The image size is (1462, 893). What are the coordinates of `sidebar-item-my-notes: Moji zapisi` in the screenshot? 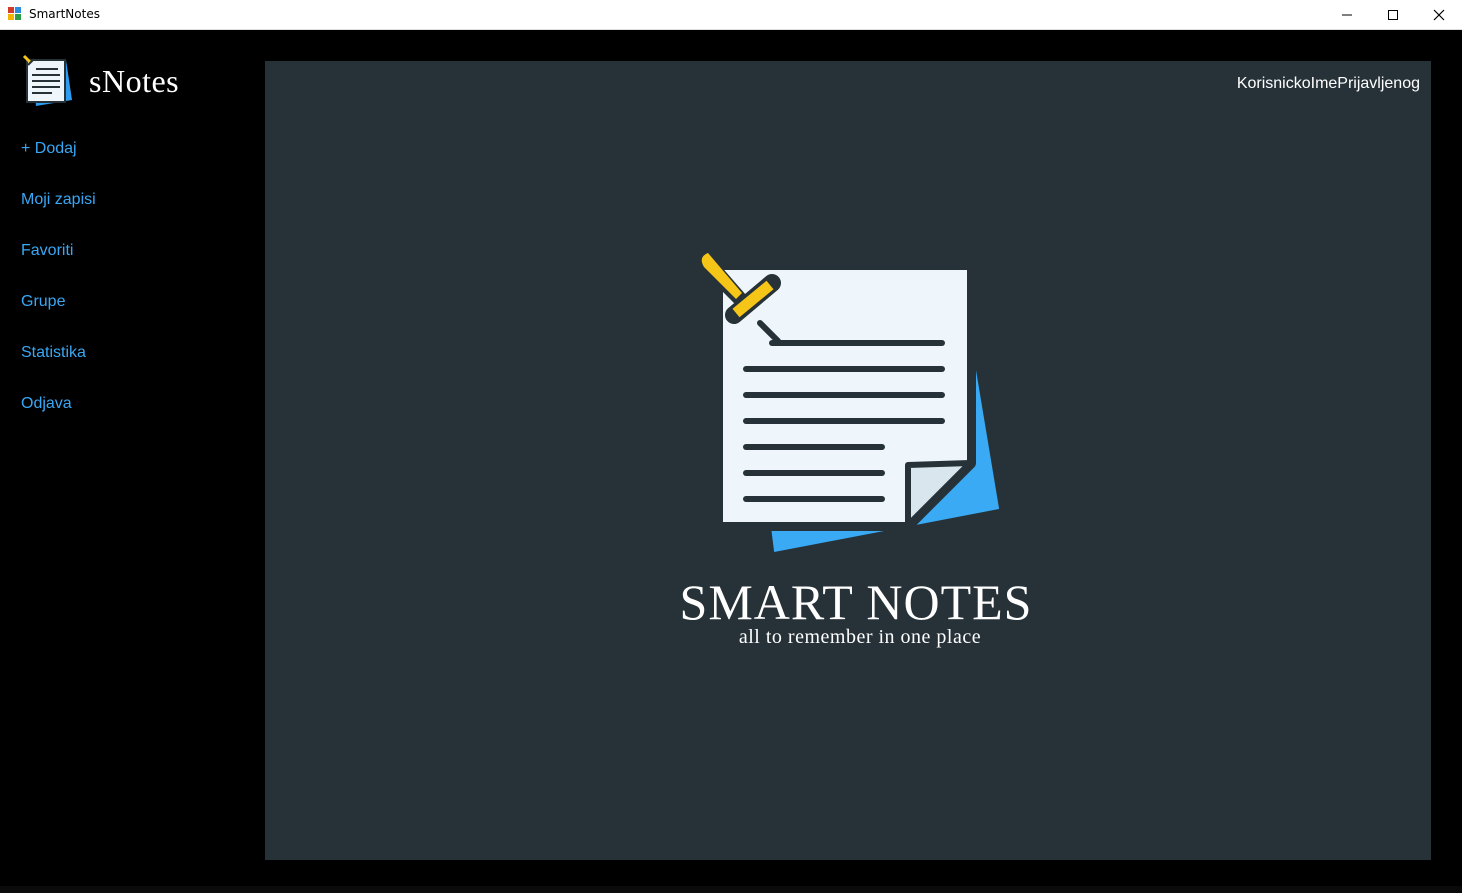 It's located at (58, 200).